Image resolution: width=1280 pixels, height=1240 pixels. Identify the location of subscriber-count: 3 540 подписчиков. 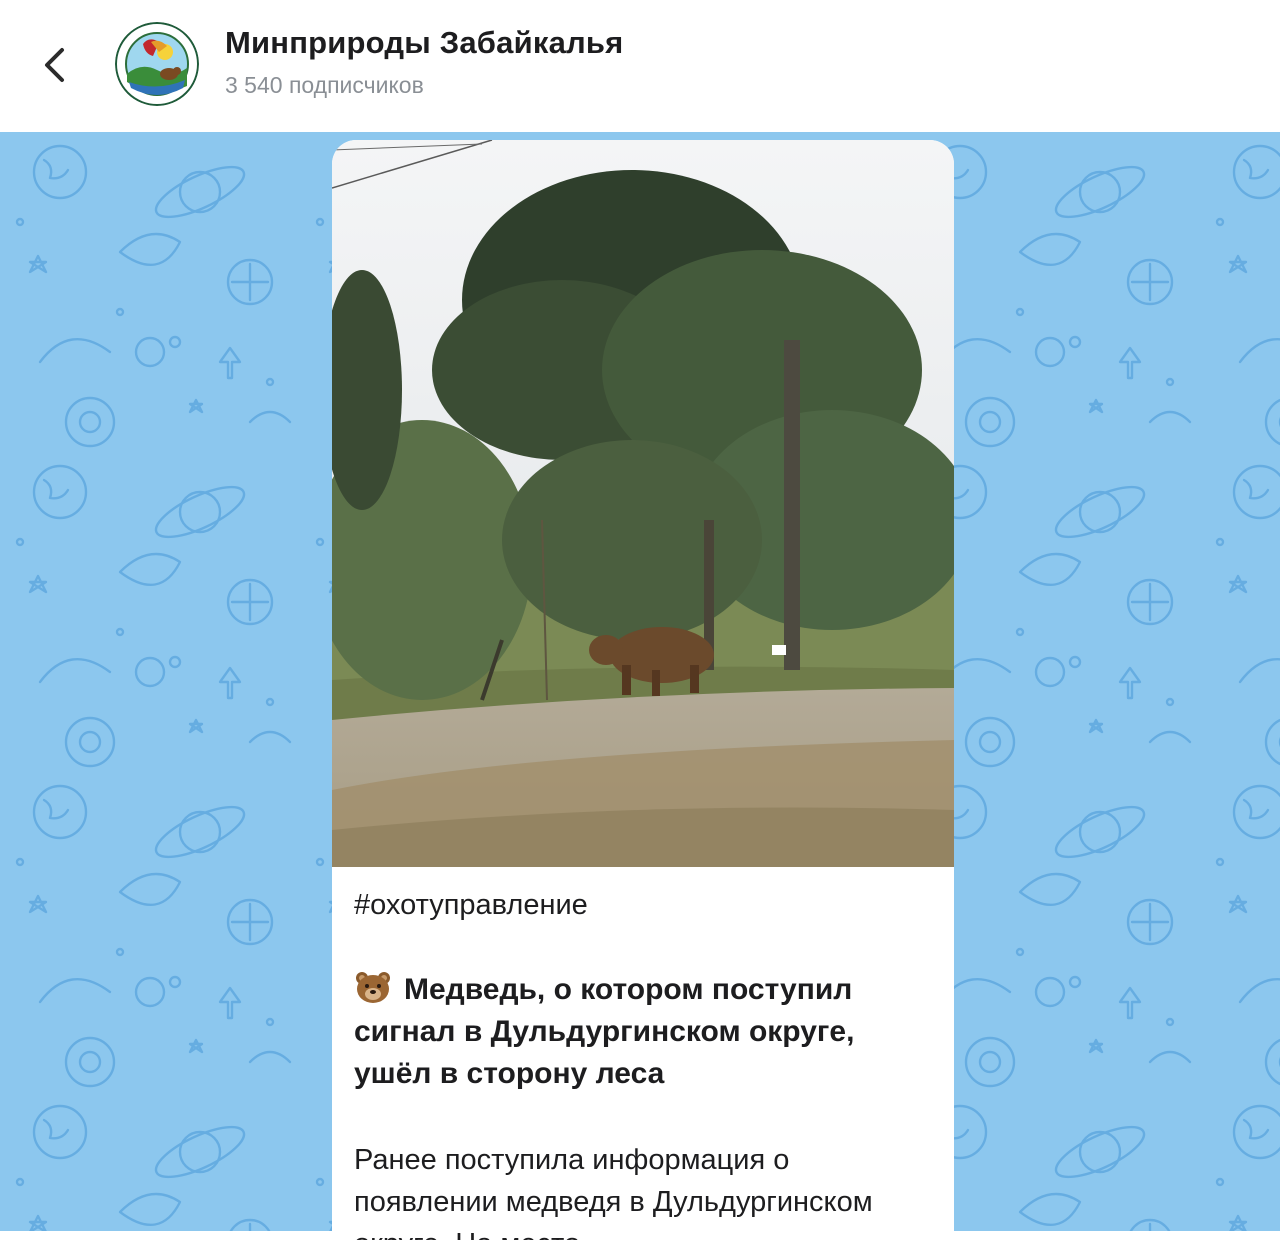
(324, 85).